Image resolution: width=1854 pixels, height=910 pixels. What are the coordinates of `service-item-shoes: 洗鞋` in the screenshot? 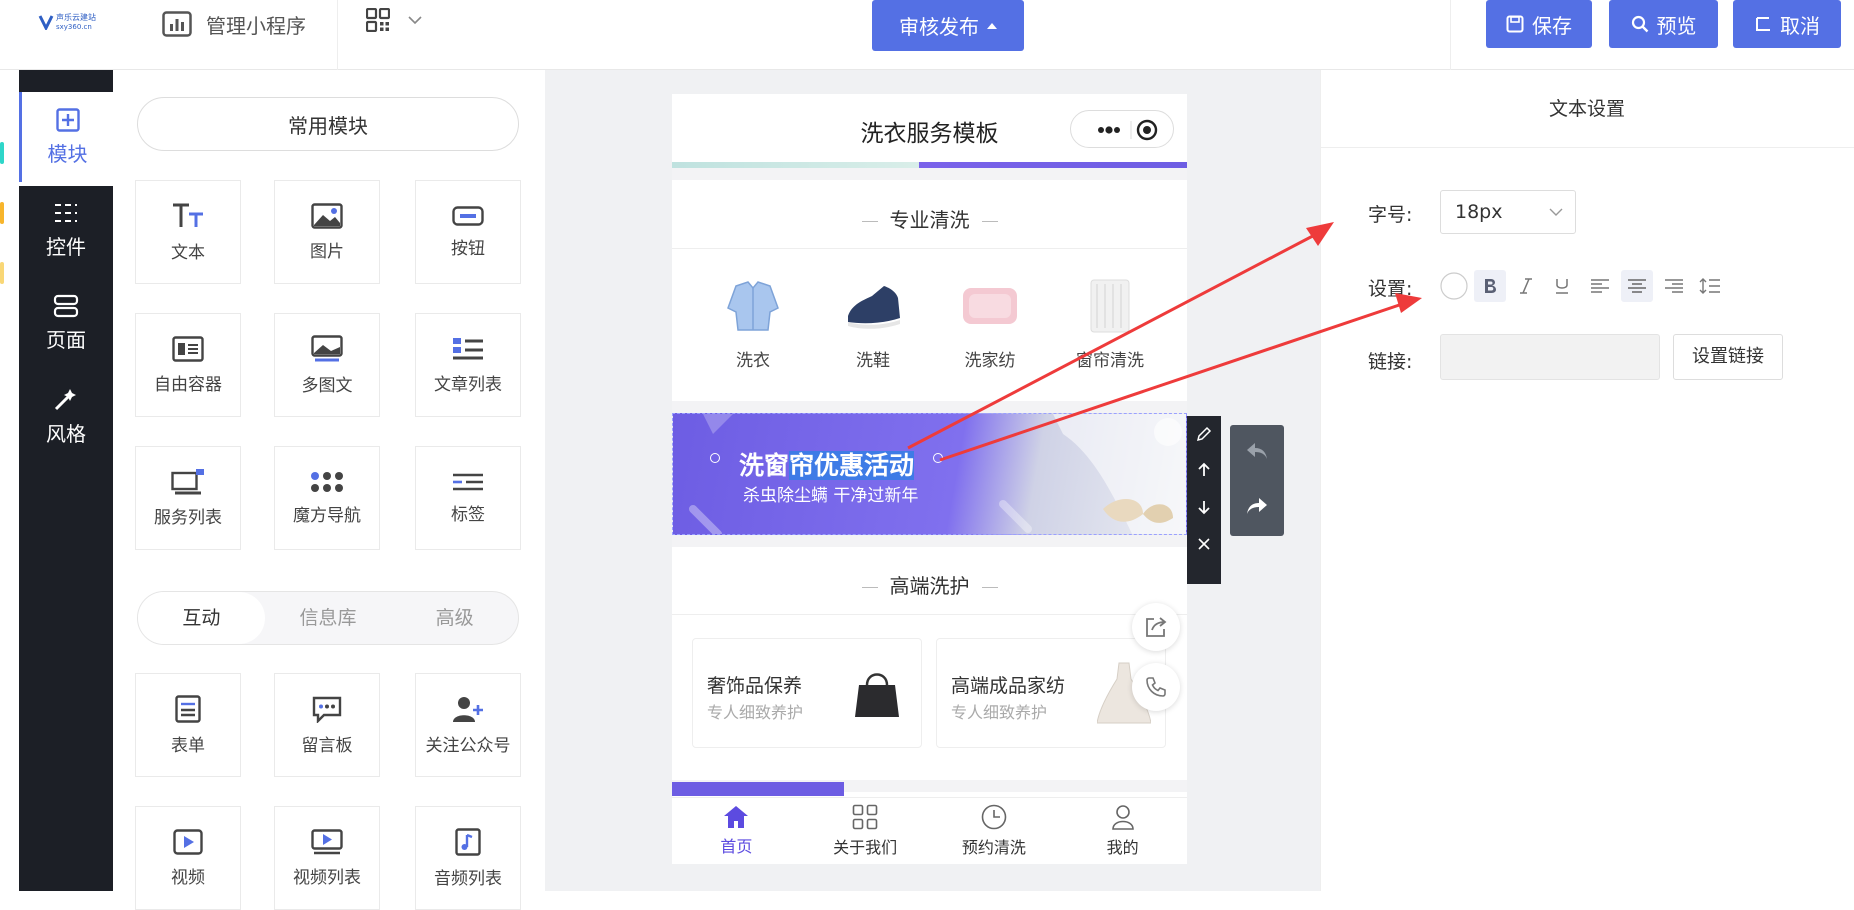 It's located at (873, 324).